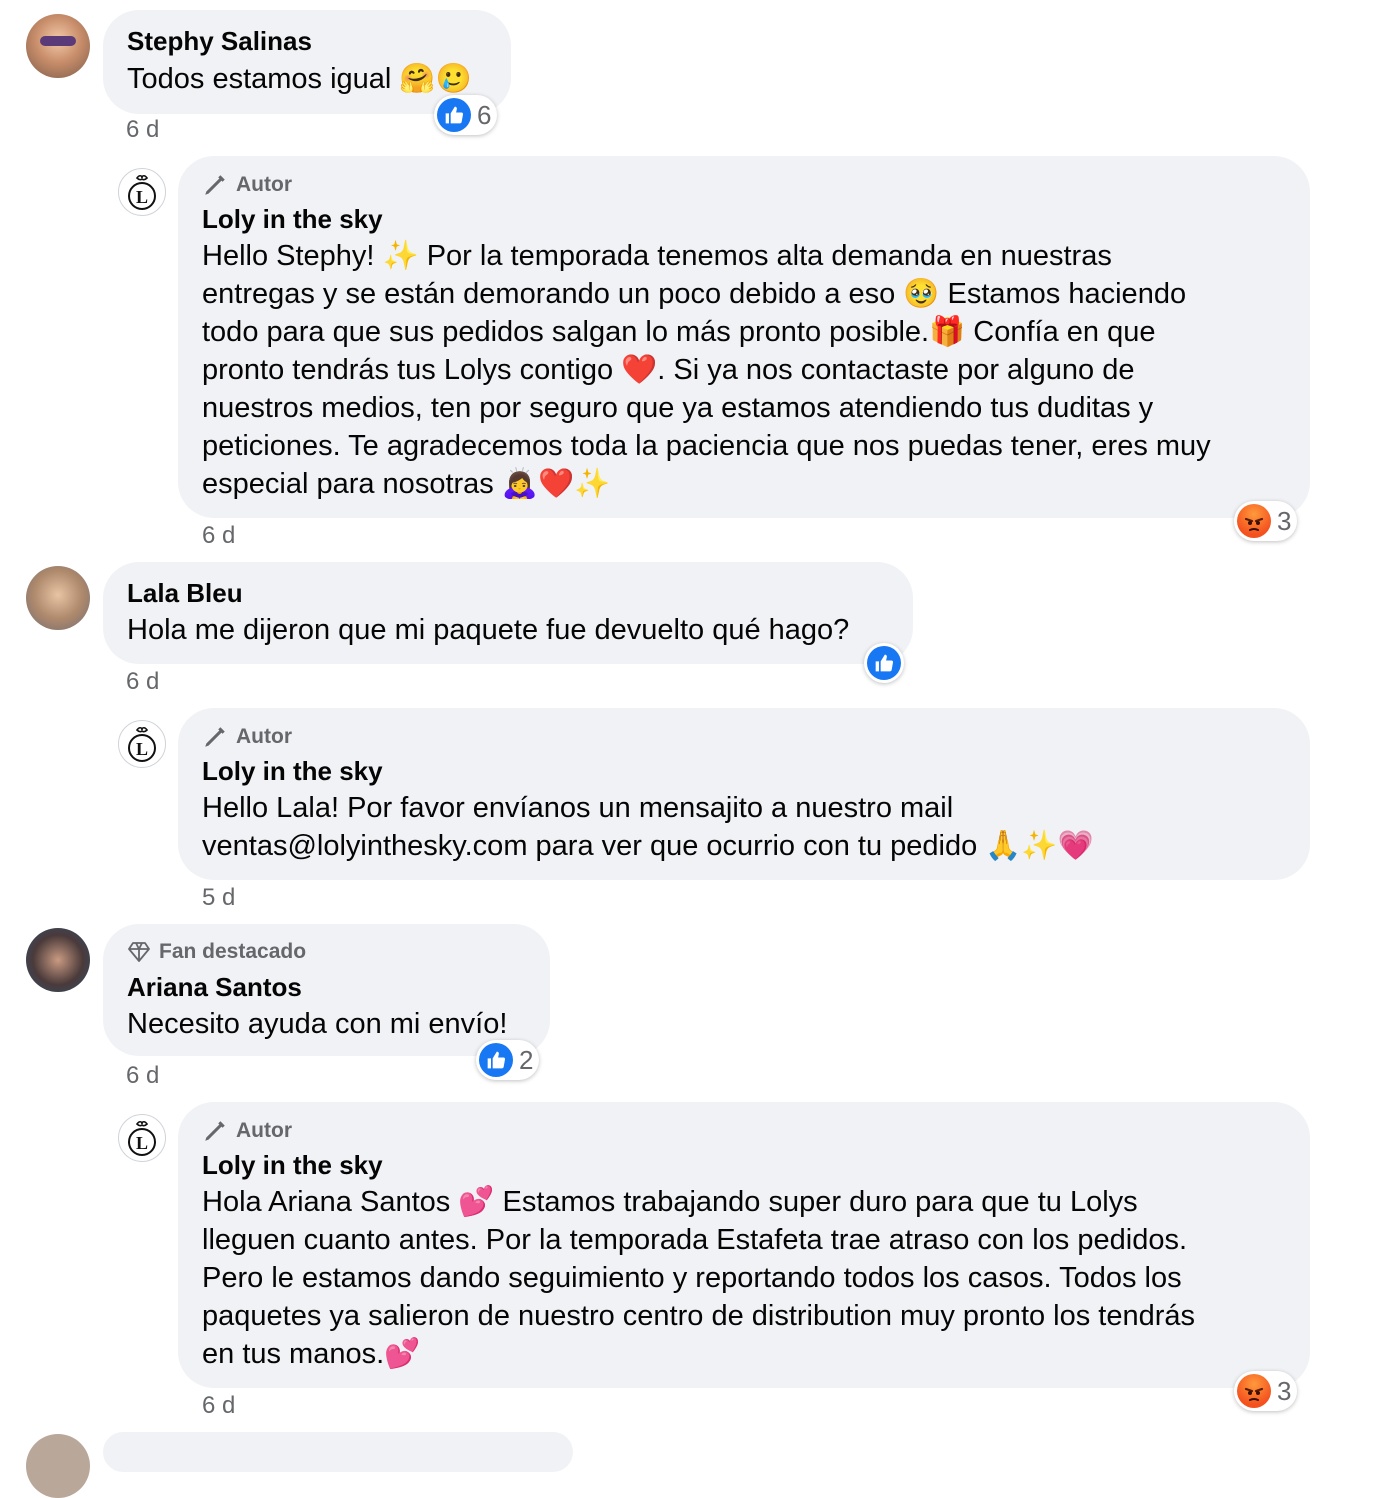 The width and height of the screenshot is (1378, 1498). I want to click on reaction-count: 6, so click(484, 114).